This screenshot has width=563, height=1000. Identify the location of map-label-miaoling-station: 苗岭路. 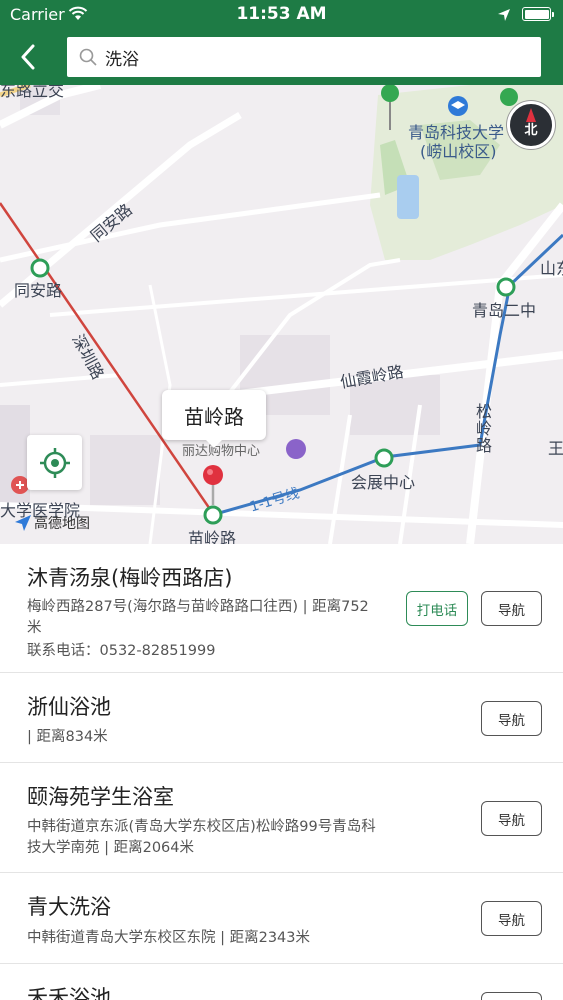
(212, 536).